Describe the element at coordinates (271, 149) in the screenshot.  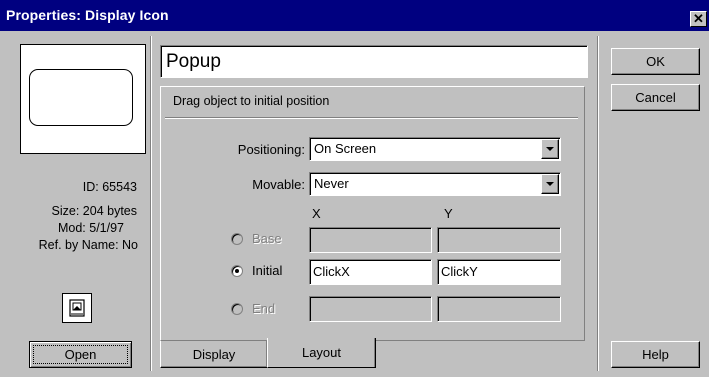
I see `positioning-label: Positioning:` at that location.